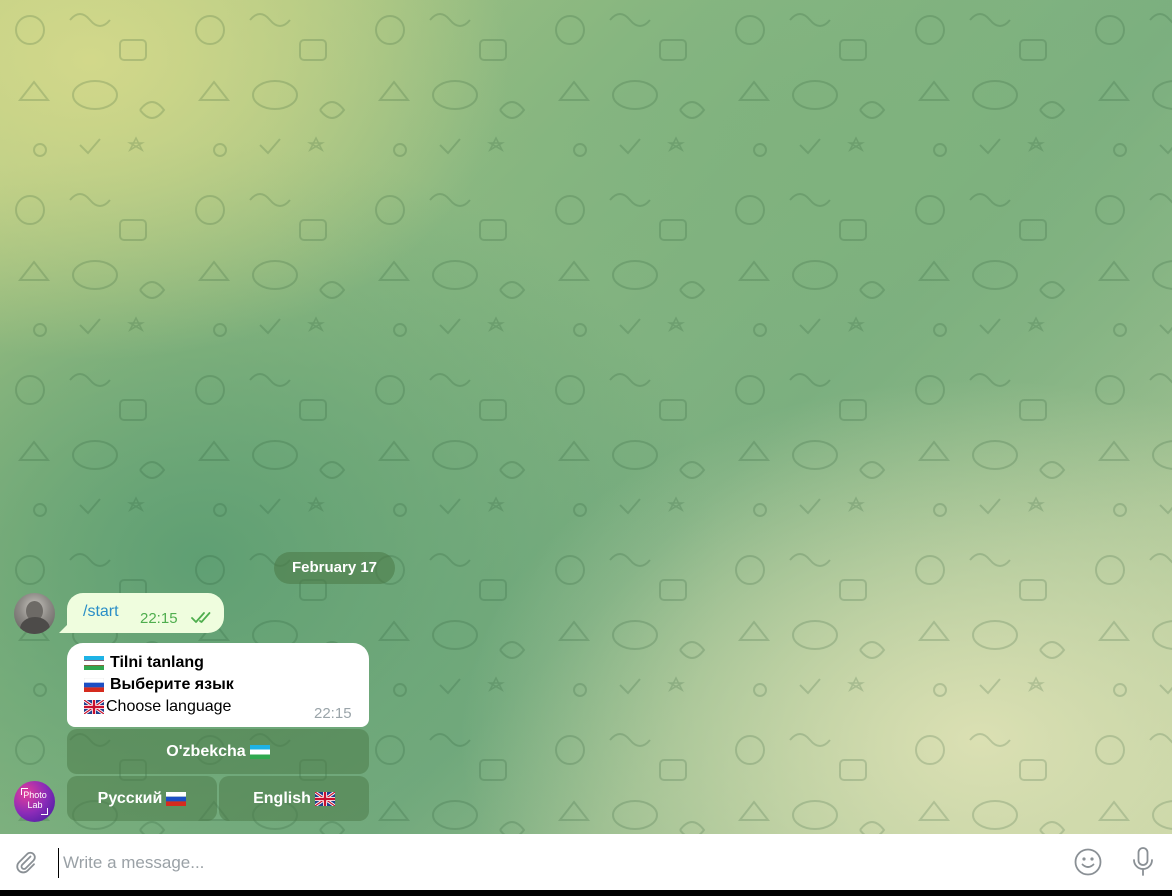 The width and height of the screenshot is (1172, 896). What do you see at coordinates (34, 613) in the screenshot?
I see `user-avatar` at bounding box center [34, 613].